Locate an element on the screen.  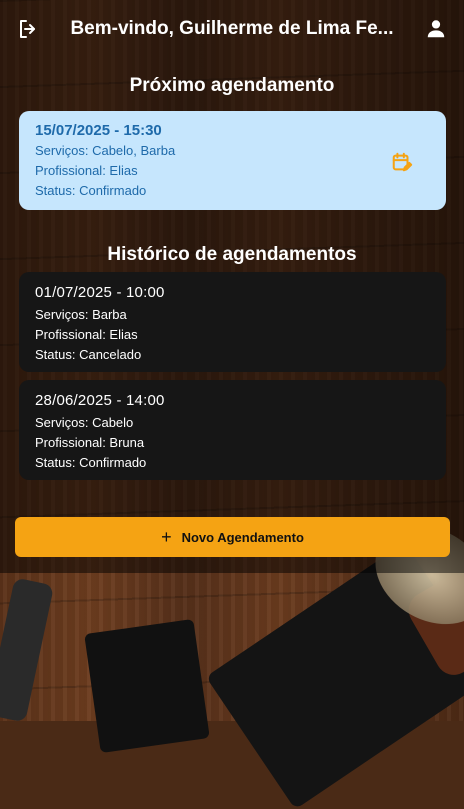
logout-button is located at coordinates (28, 29).